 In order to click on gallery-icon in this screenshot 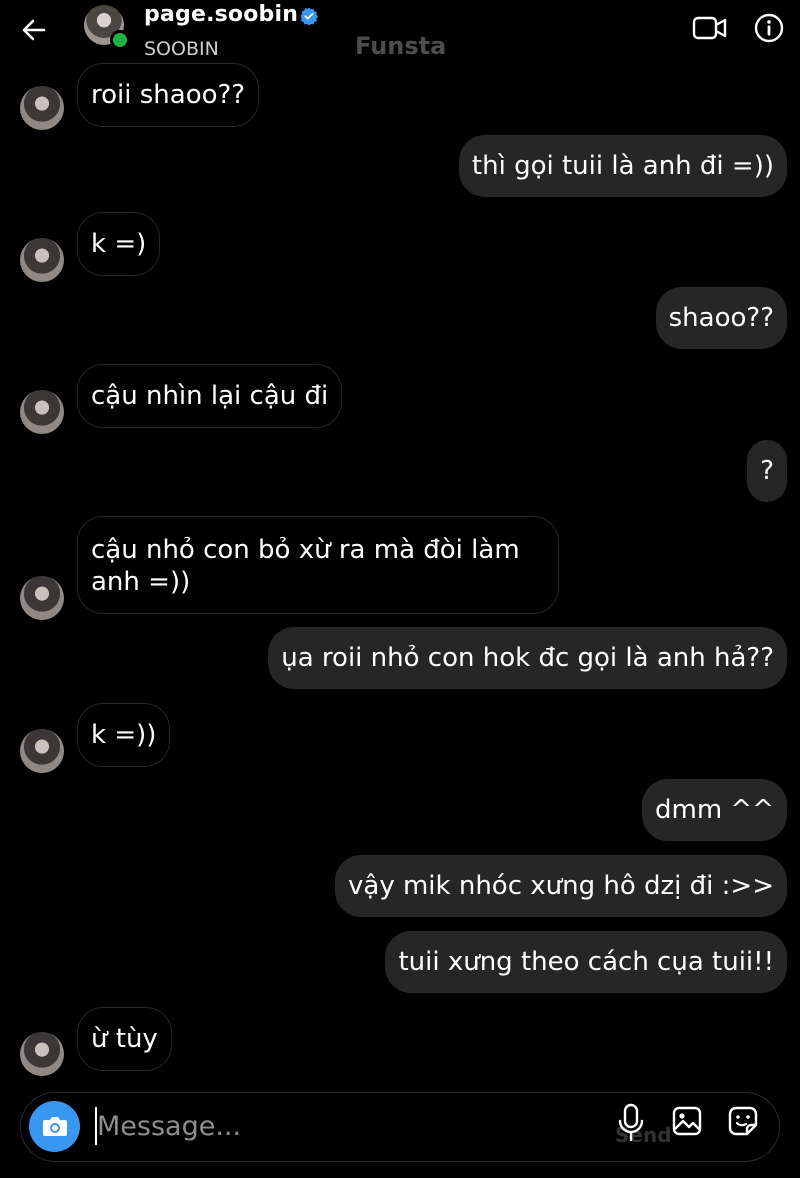, I will do `click(687, 1121)`.